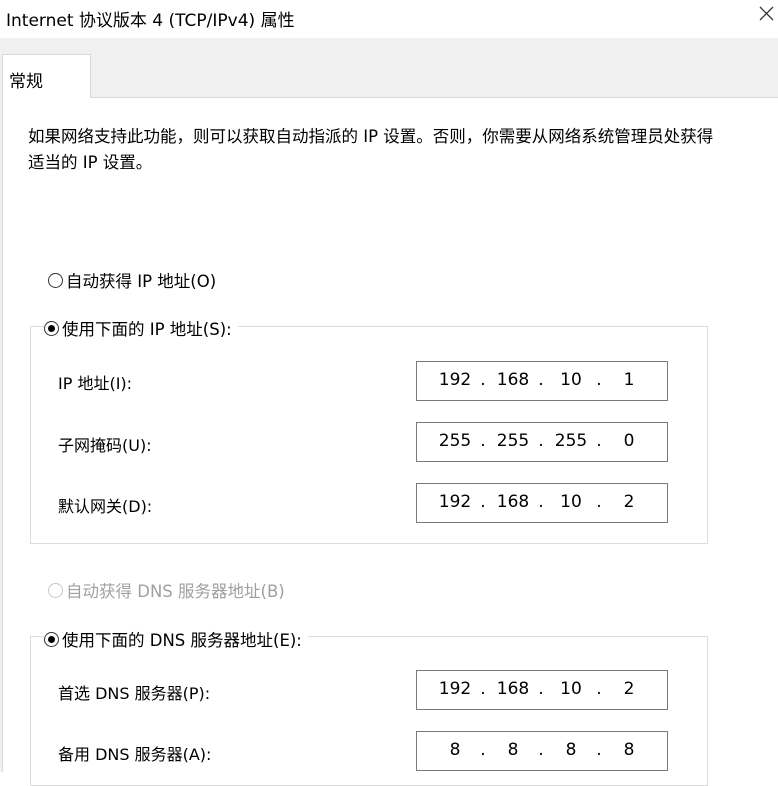 The width and height of the screenshot is (778, 786). What do you see at coordinates (175, 591) in the screenshot?
I see `auto-dns-label: 自动获得 DNS 服务器地址(B)` at bounding box center [175, 591].